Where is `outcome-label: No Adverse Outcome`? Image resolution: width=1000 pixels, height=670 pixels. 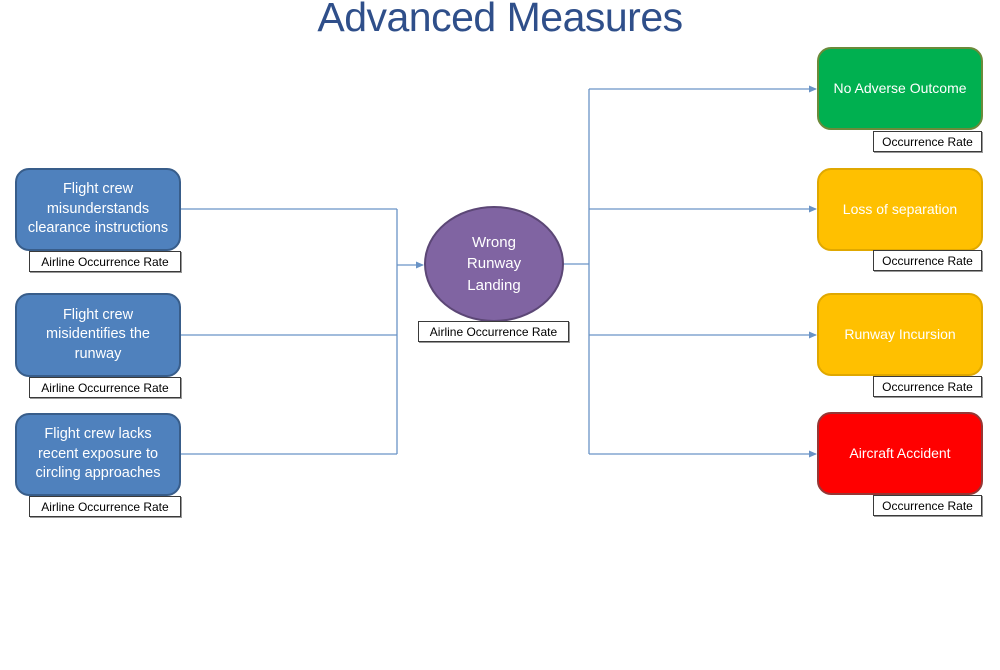 outcome-label: No Adverse Outcome is located at coordinates (900, 87).